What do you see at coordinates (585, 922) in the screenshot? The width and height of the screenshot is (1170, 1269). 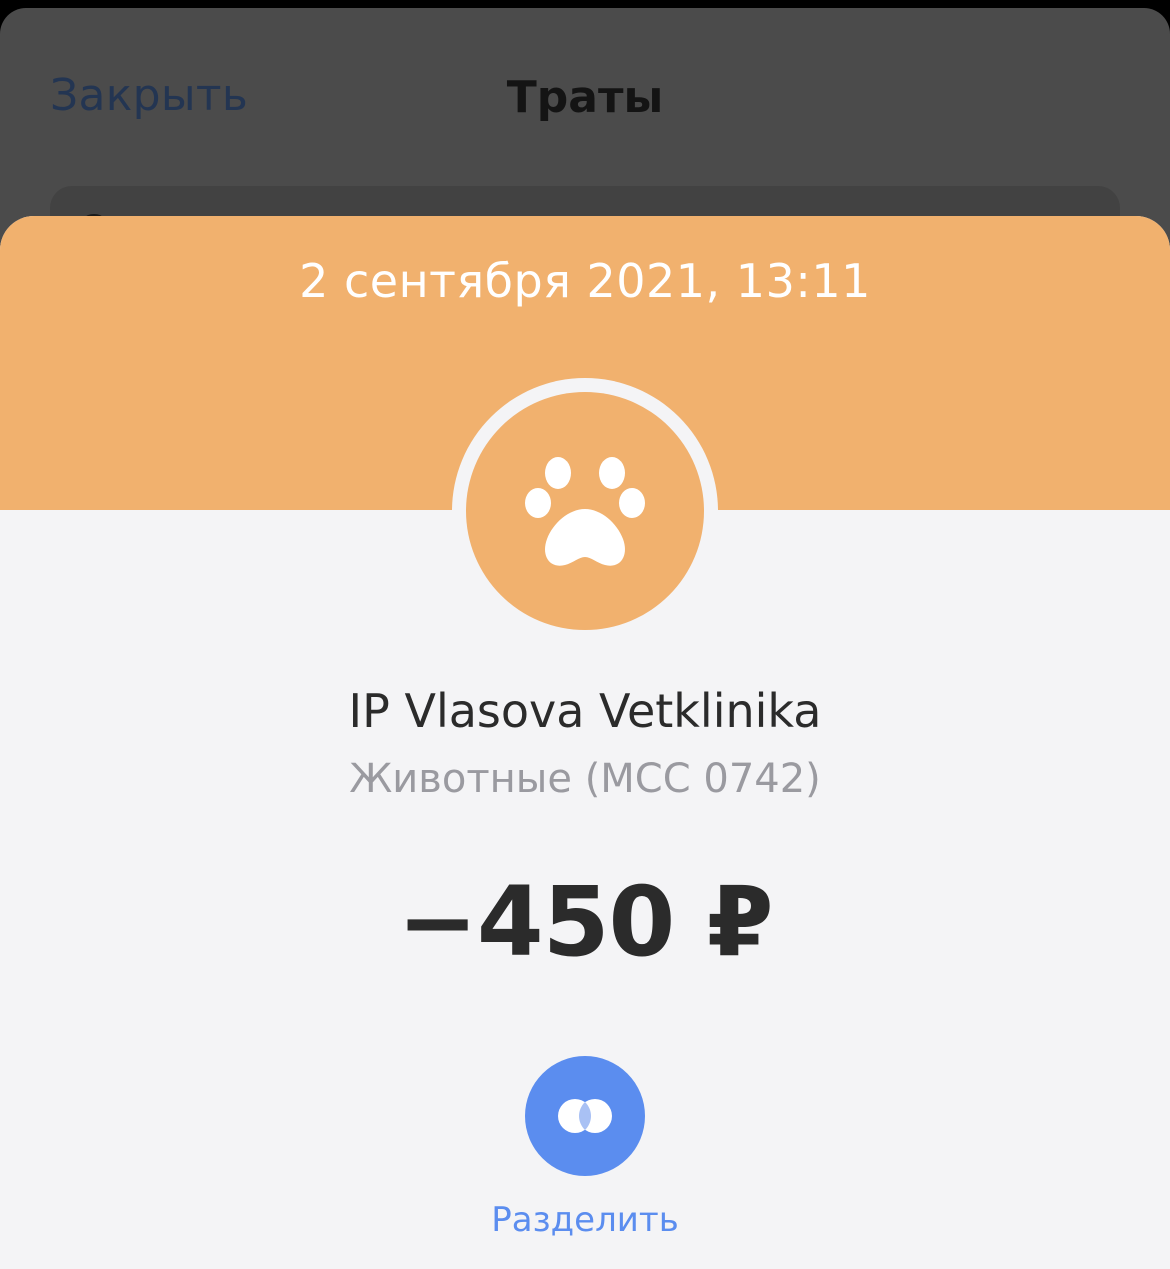 I see `amount: −450 ₽` at bounding box center [585, 922].